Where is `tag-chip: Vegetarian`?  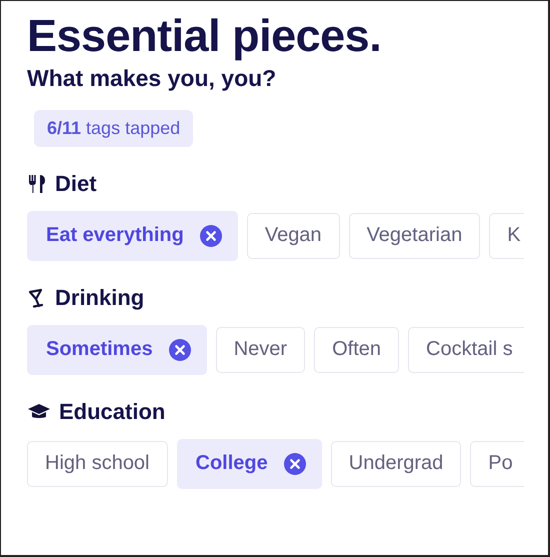 tag-chip: Vegetarian is located at coordinates (414, 235).